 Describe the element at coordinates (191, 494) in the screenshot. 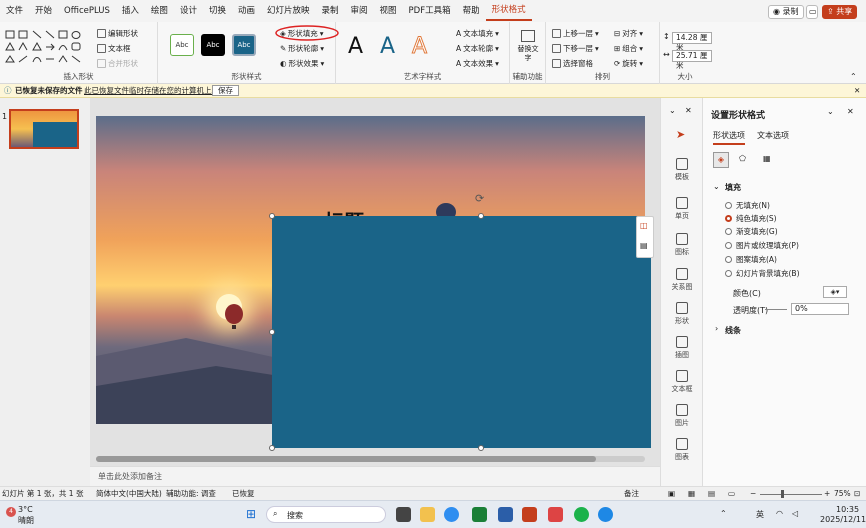

I see `accessibility-status: 辅助功能: 调查` at that location.